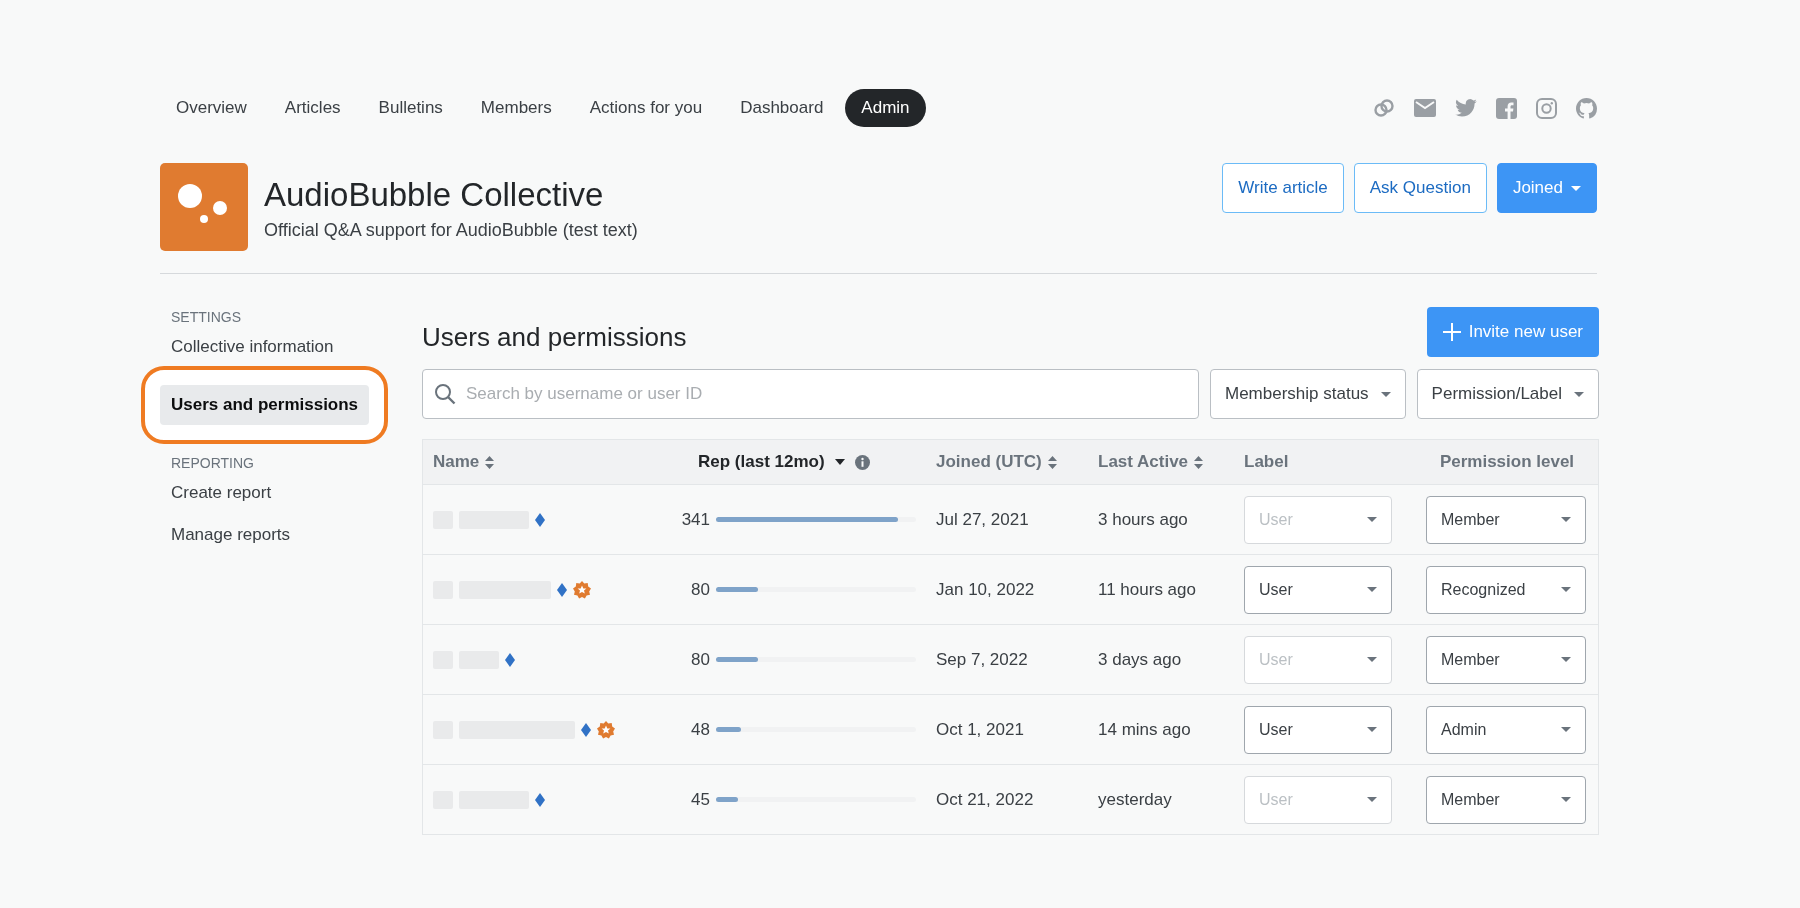 The width and height of the screenshot is (1800, 908). What do you see at coordinates (434, 194) in the screenshot?
I see `collective-title: AudioBubble Collective` at bounding box center [434, 194].